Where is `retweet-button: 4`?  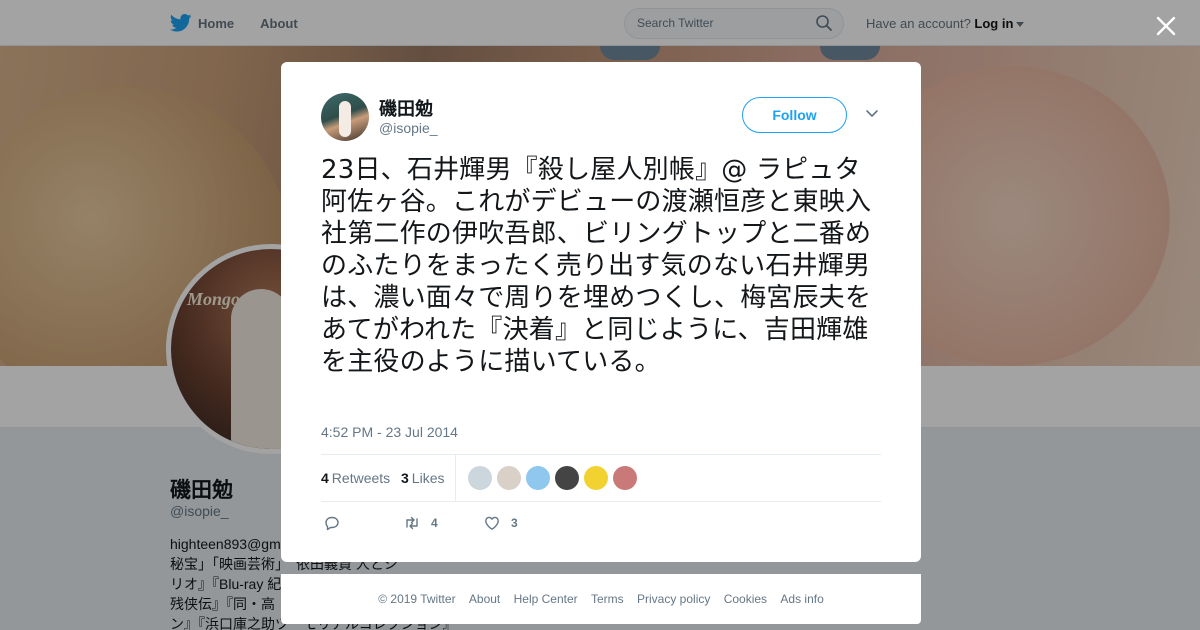
retweet-button: 4 is located at coordinates (420, 523).